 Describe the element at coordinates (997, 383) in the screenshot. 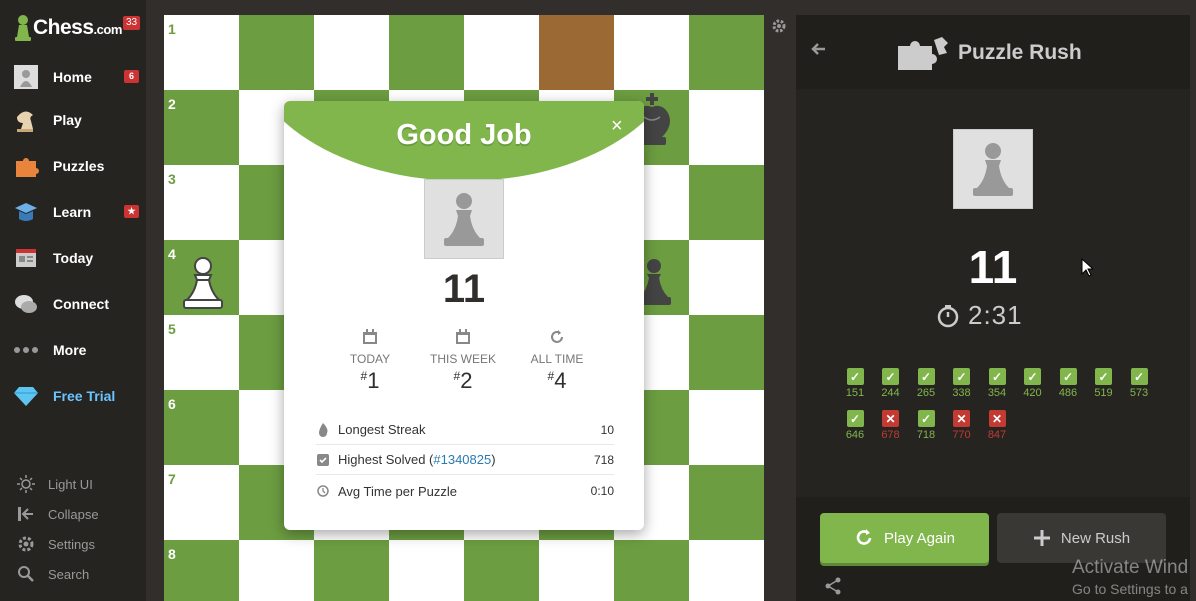

I see `puzzle-result: ✓ 354` at that location.